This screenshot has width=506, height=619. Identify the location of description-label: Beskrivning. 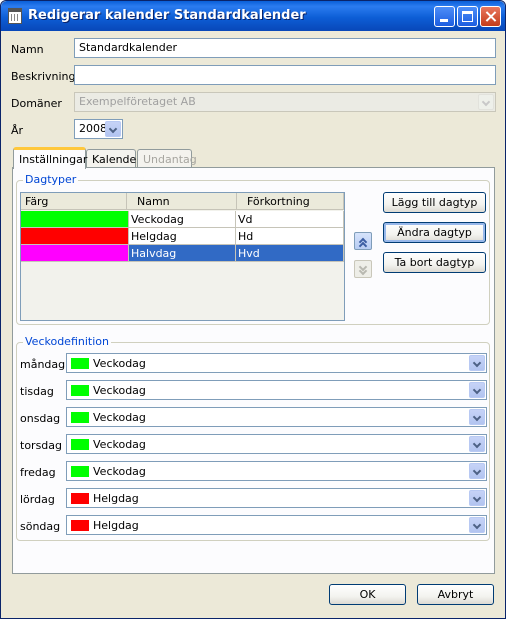
(43, 76).